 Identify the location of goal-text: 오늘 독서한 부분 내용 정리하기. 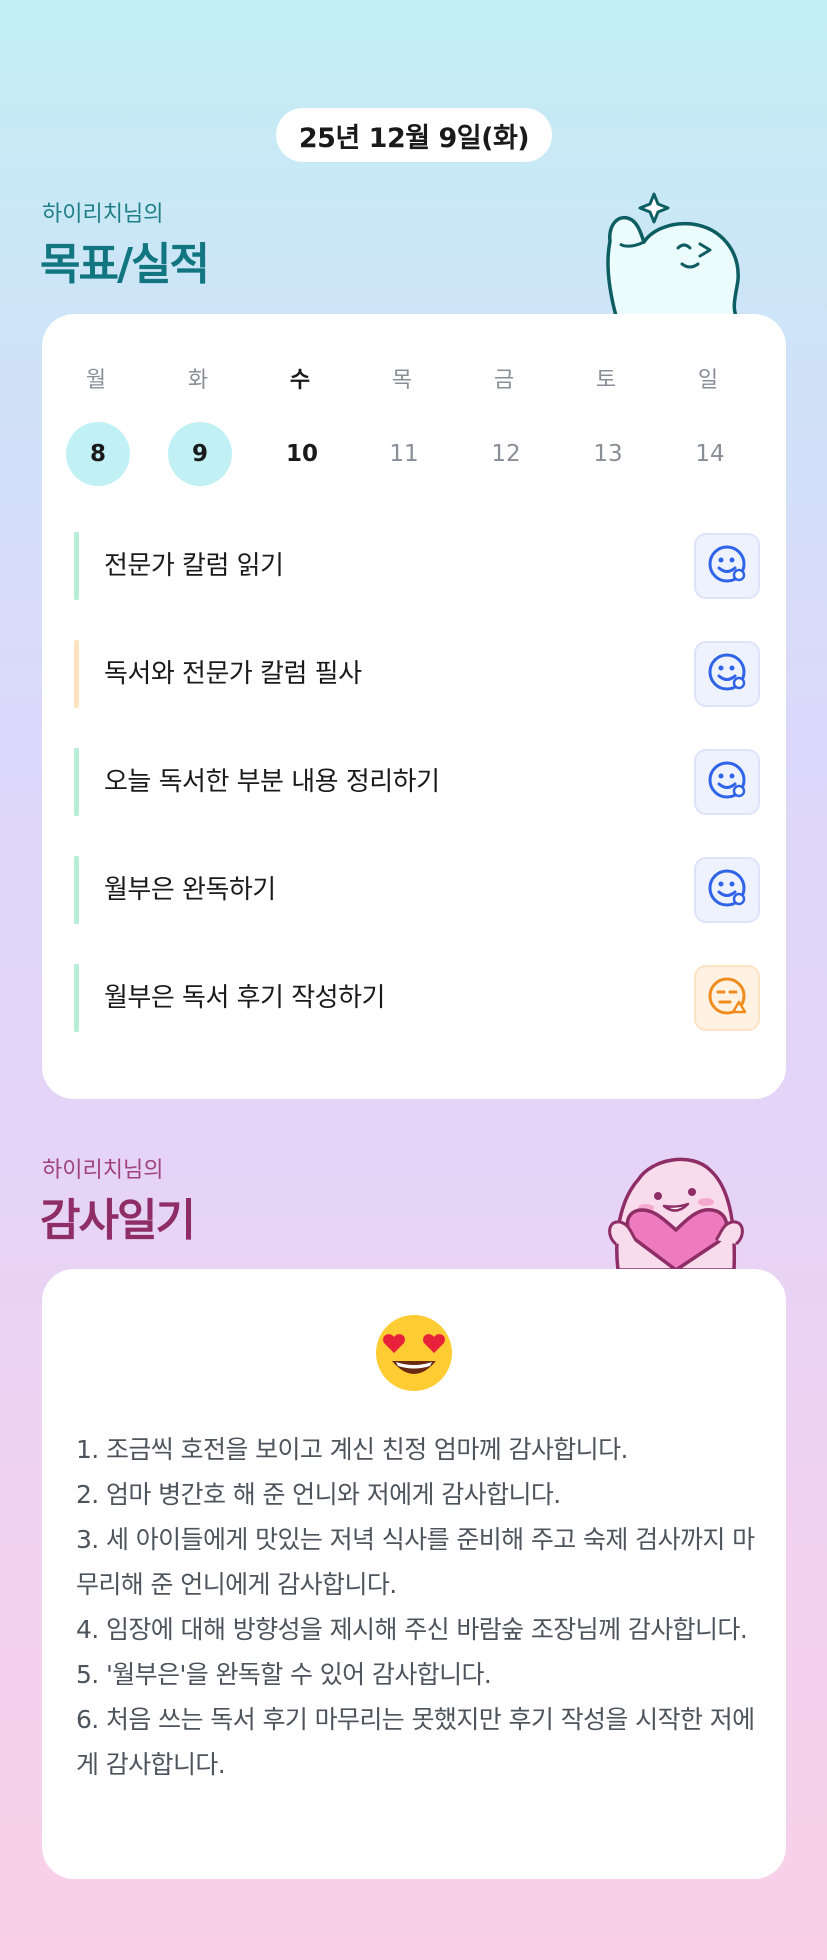
(272, 782).